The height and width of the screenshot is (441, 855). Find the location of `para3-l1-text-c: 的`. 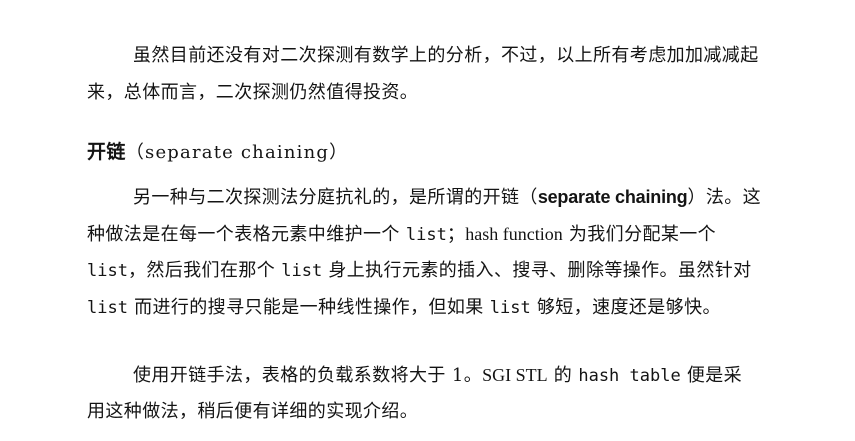

para3-l1-text-c: 的 is located at coordinates (563, 375).